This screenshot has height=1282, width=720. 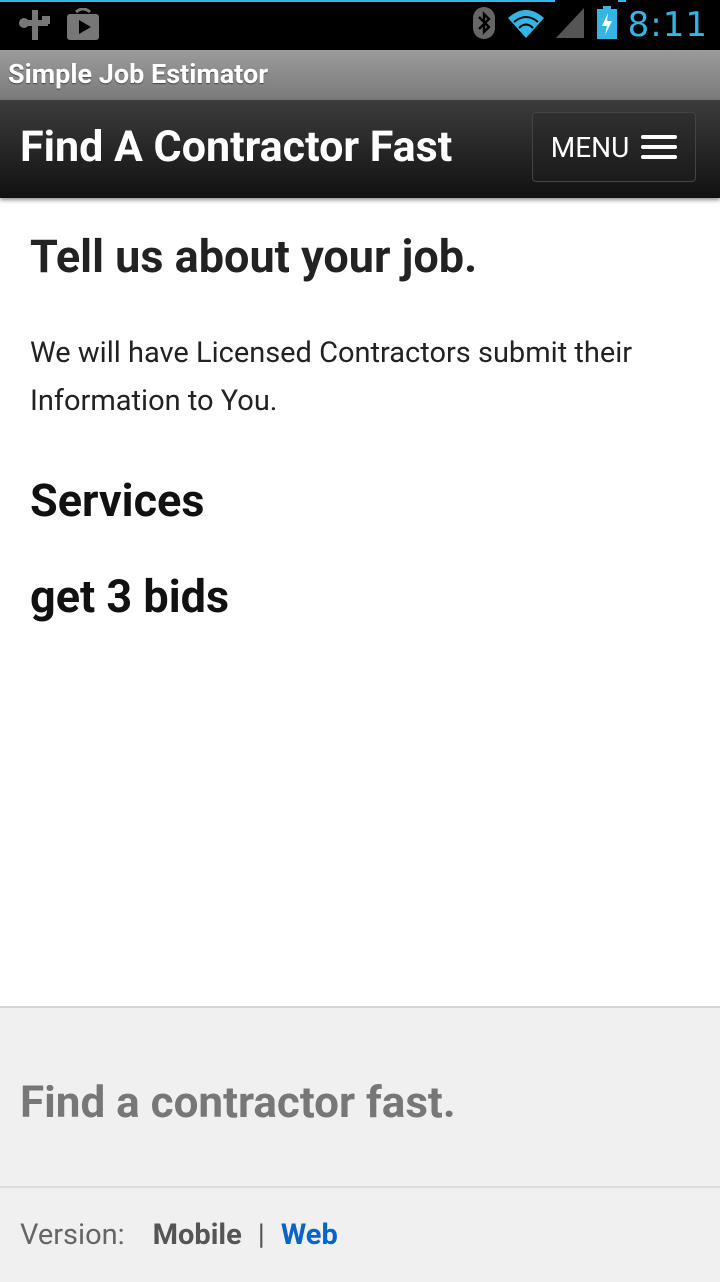 What do you see at coordinates (309, 1235) in the screenshot?
I see `version-web-link: Web` at bounding box center [309, 1235].